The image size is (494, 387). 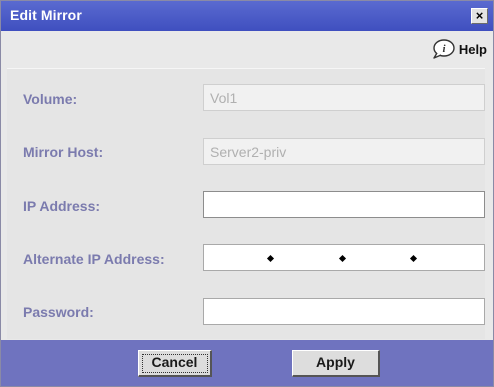 I want to click on mirror-host-label: Mirror Host:, so click(x=63, y=152).